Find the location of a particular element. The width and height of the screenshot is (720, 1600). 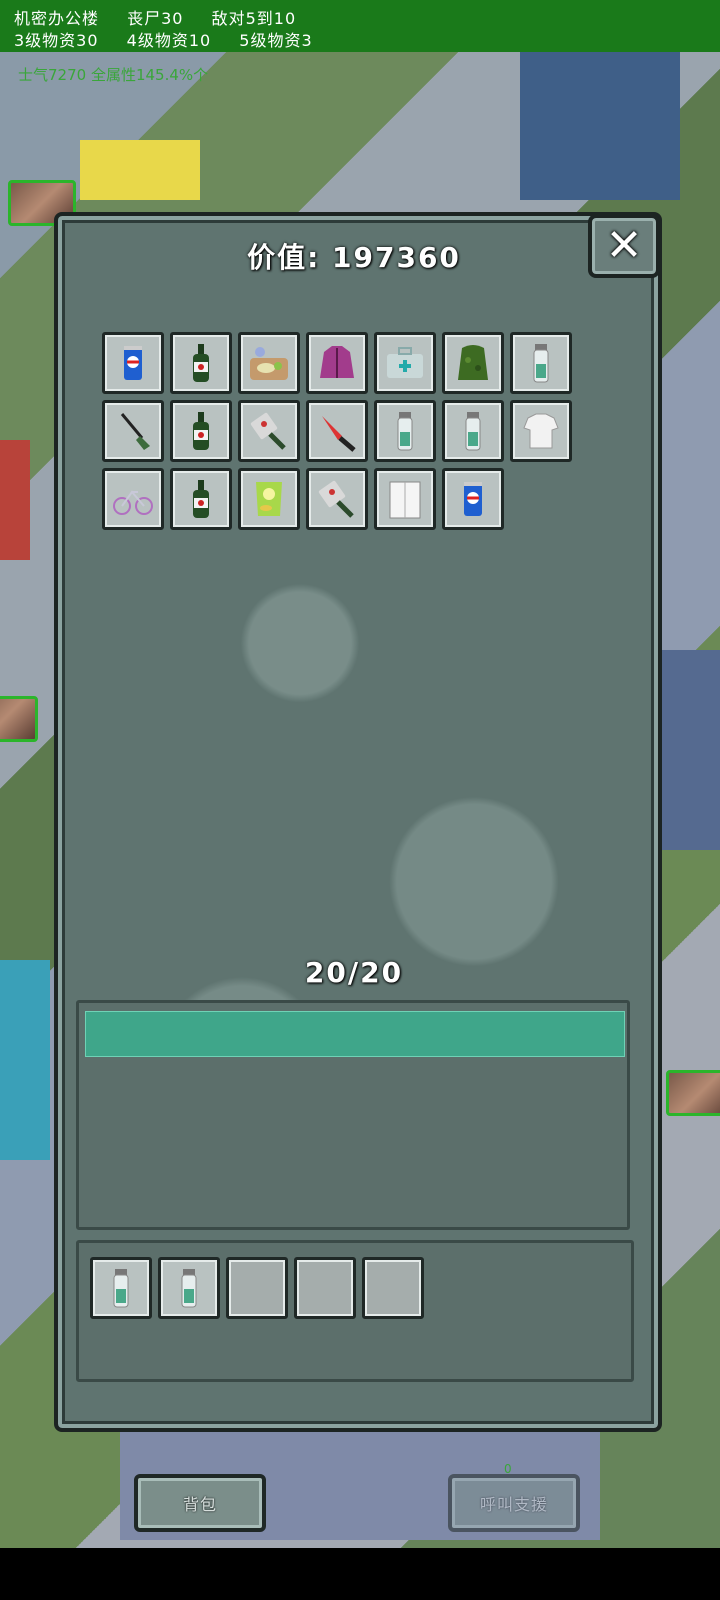

medkit-icon is located at coordinates (405, 362).